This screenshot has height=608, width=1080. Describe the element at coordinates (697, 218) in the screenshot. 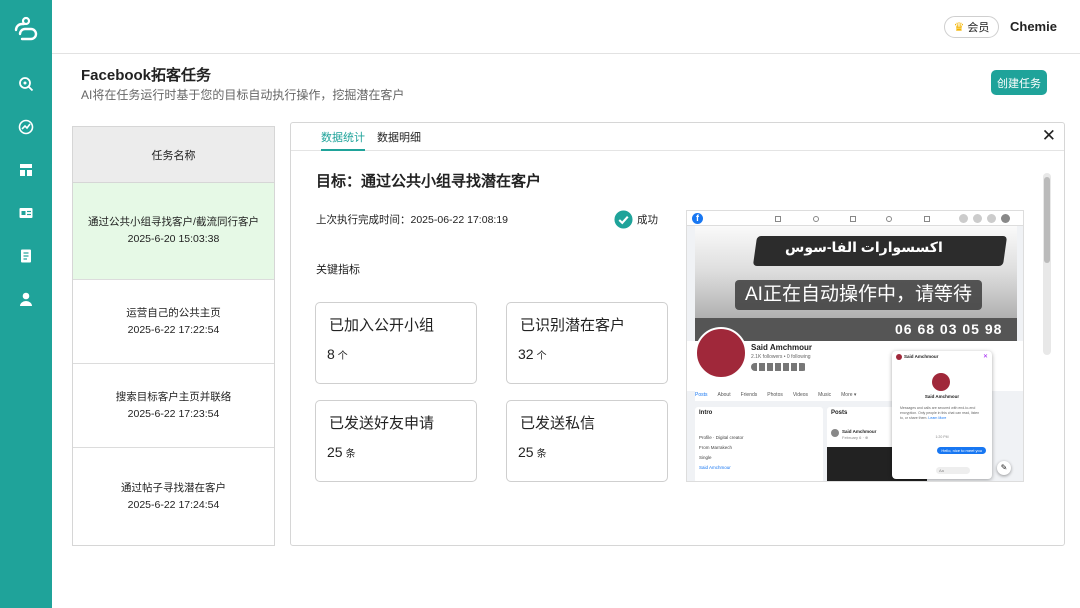

I see `facebook-logo-icon: f` at that location.